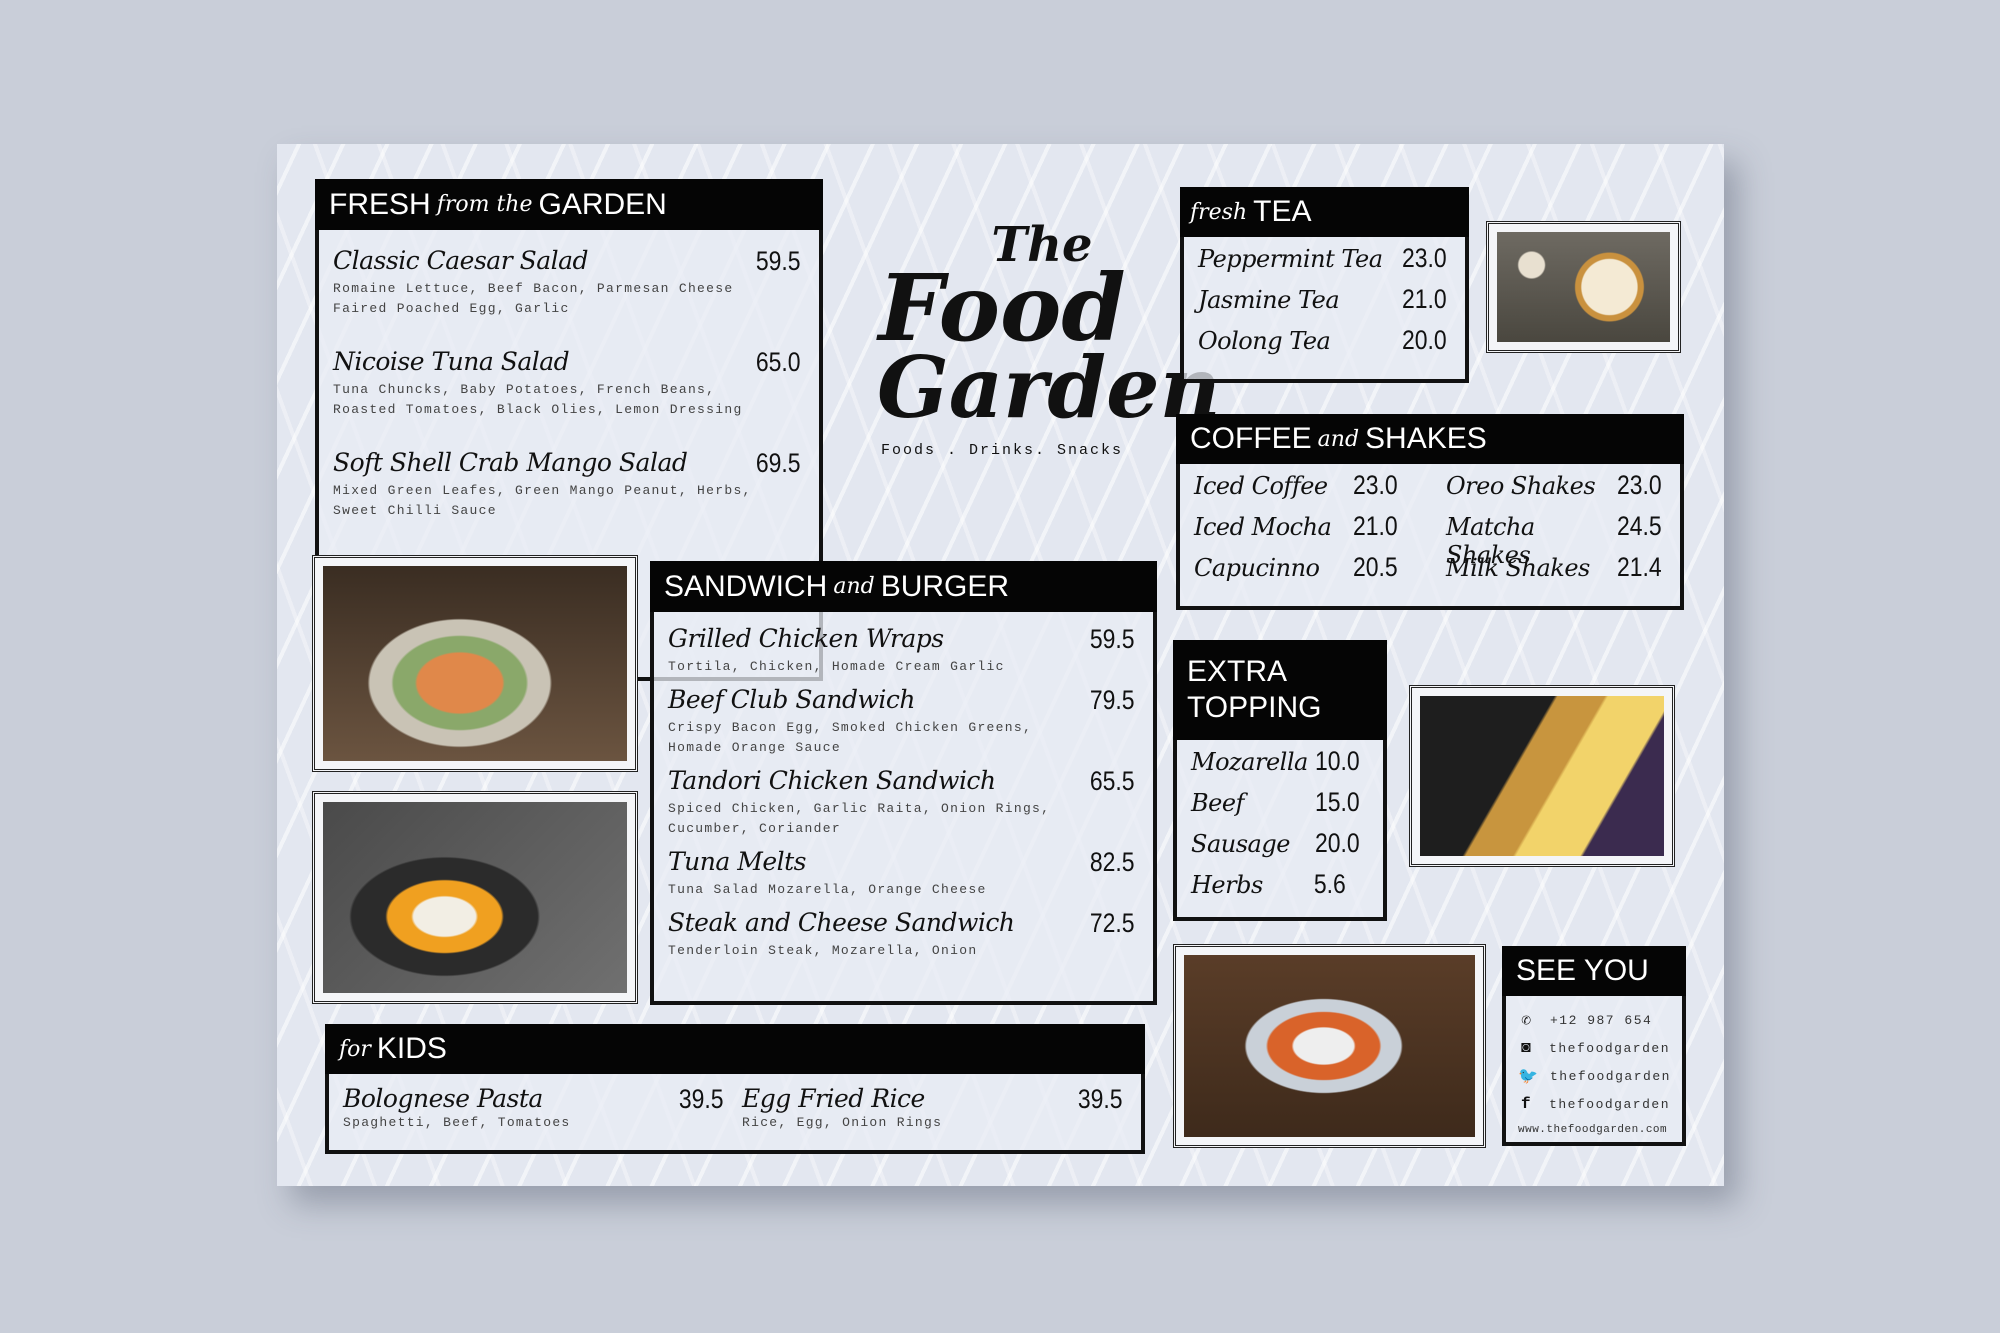 The height and width of the screenshot is (1333, 2000). What do you see at coordinates (1257, 568) in the screenshot?
I see `item-name: Capucinno` at bounding box center [1257, 568].